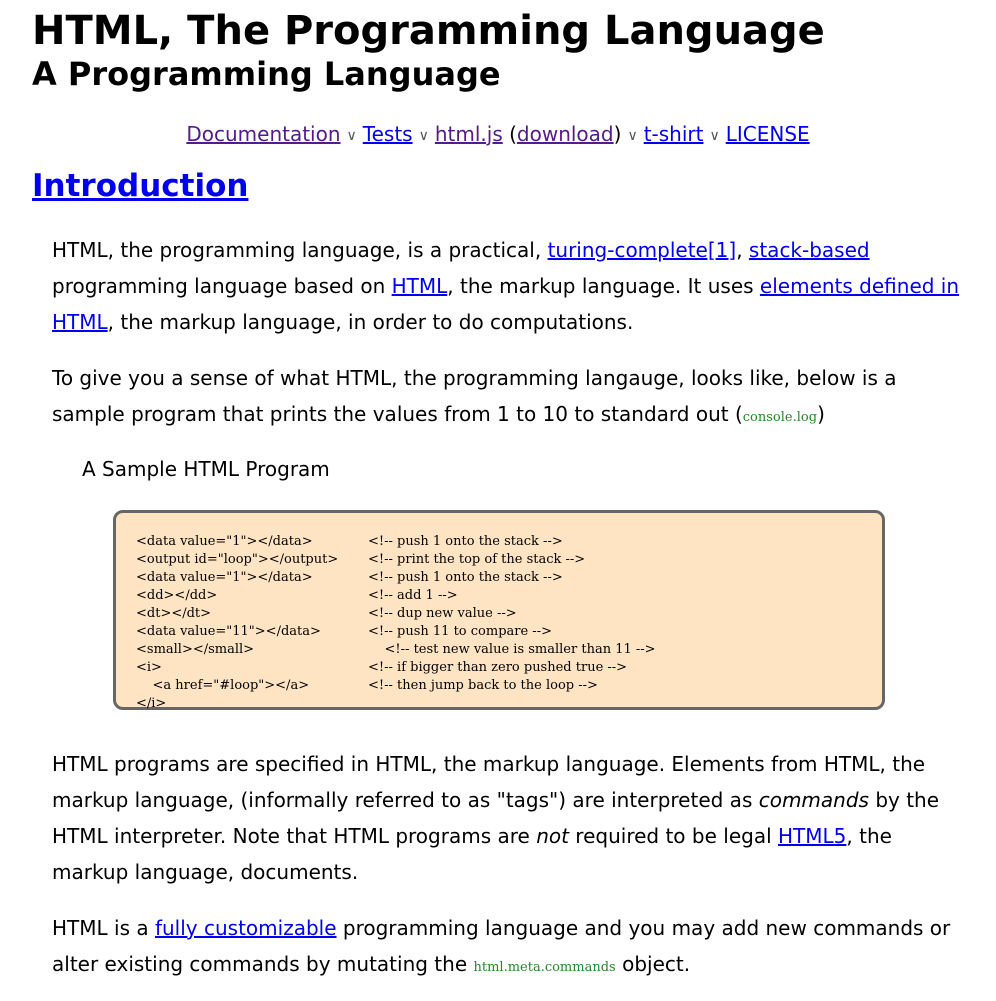  Describe the element at coordinates (228, 631) in the screenshot. I see `code-statement: <data value="11"></data>` at that location.